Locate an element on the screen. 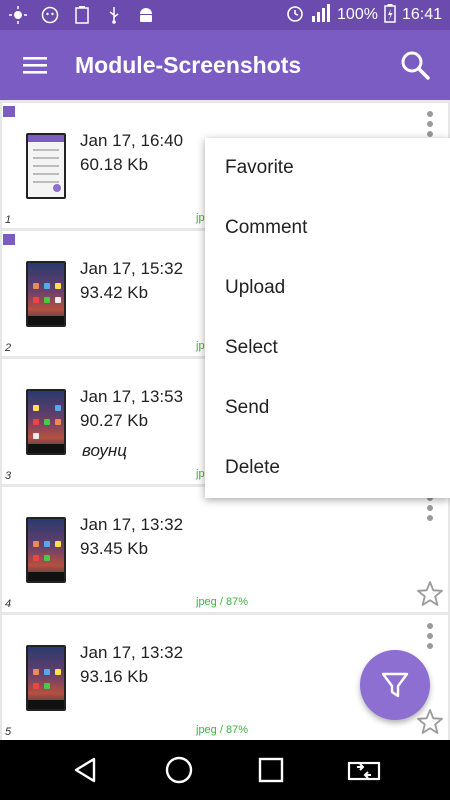  menu-item-send: Send is located at coordinates (327, 408).